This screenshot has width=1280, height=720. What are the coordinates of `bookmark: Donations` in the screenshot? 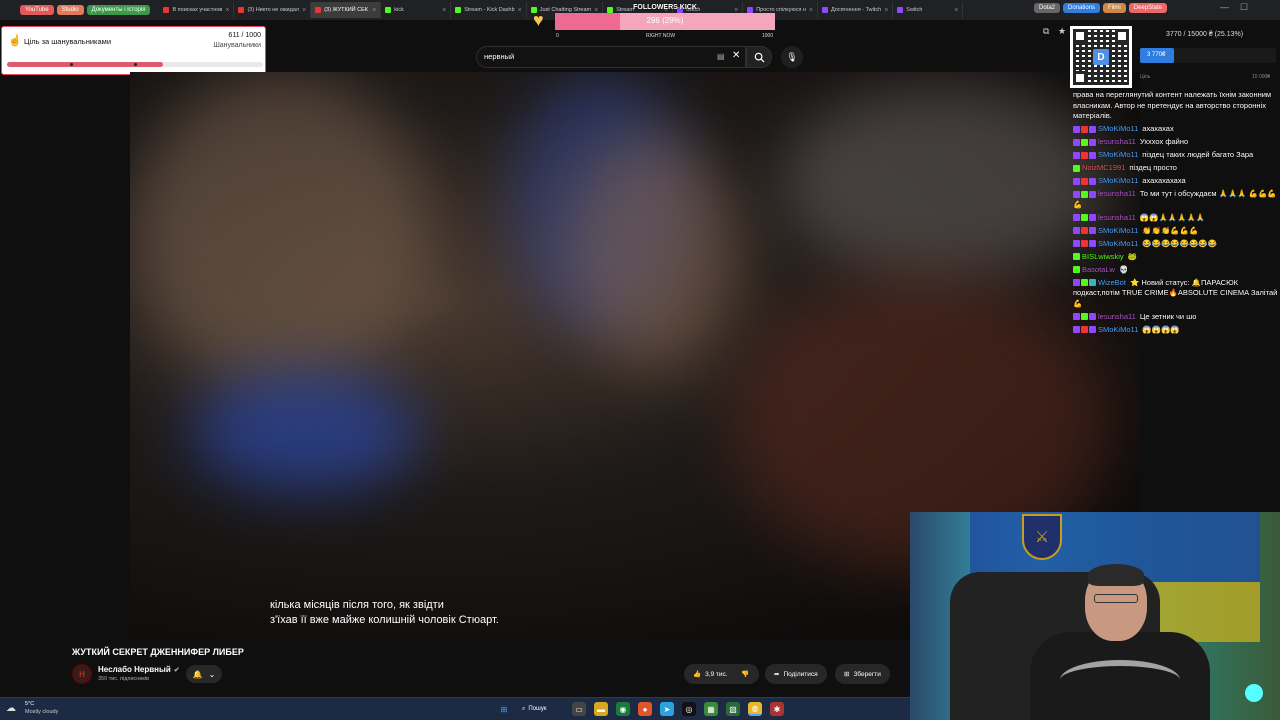 It's located at (1082, 8).